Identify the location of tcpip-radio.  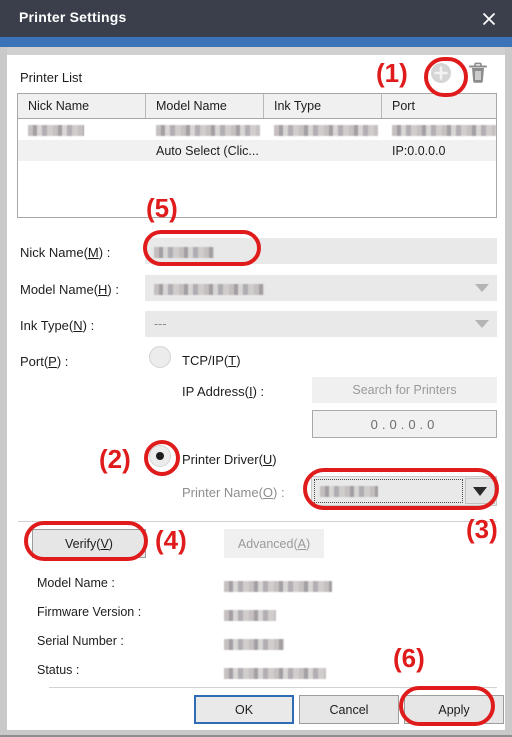
(160, 357).